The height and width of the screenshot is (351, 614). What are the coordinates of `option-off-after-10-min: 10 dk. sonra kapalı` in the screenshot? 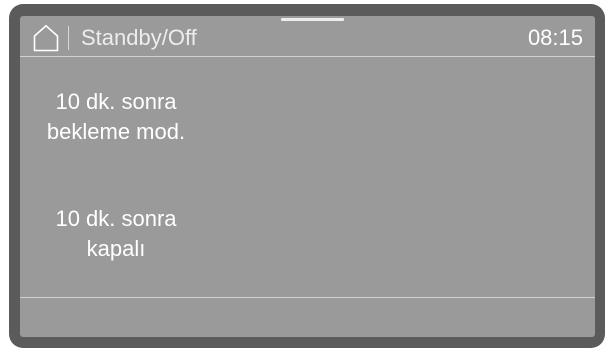 It's located at (116, 234).